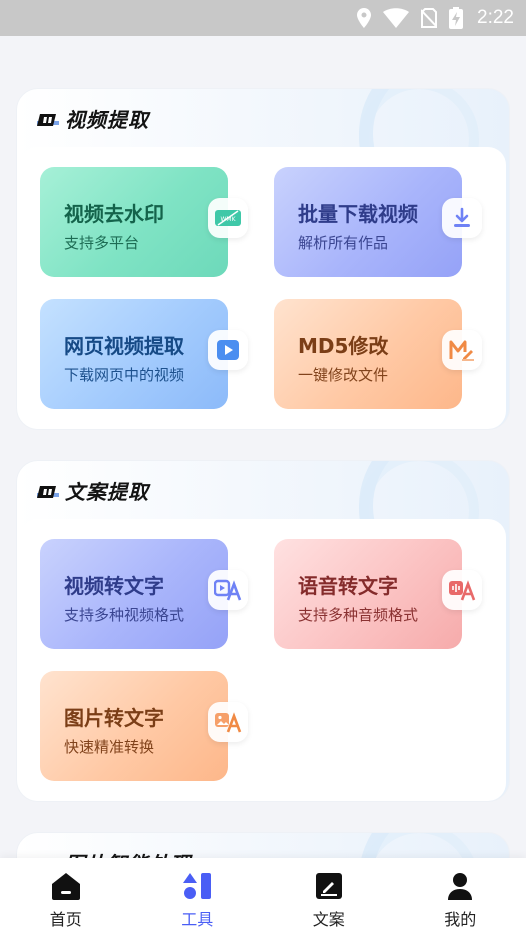 The height and width of the screenshot is (936, 526). I want to click on card-subtitle: 支持多平台, so click(102, 243).